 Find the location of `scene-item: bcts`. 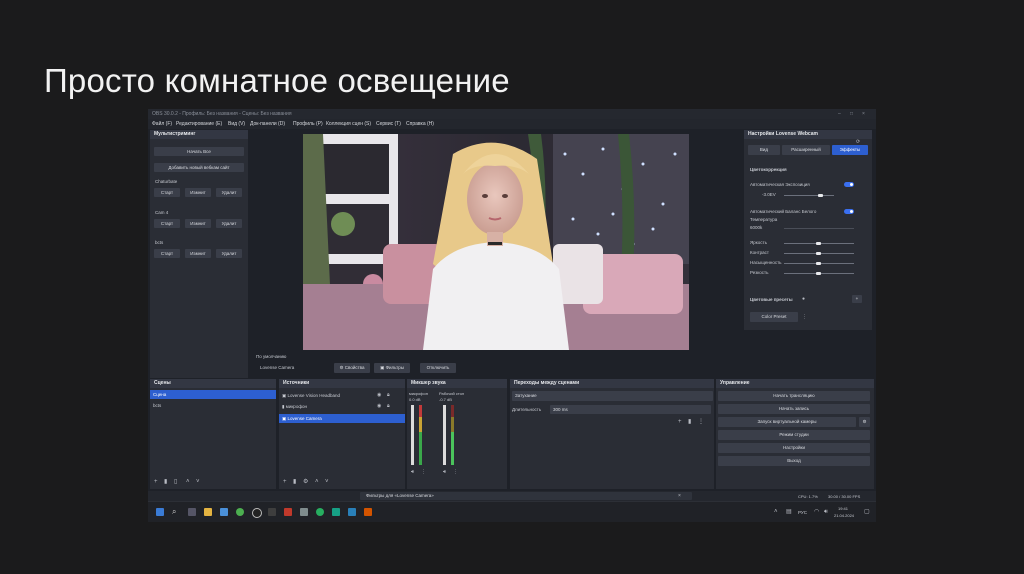

scene-item: bcts is located at coordinates (157, 405).